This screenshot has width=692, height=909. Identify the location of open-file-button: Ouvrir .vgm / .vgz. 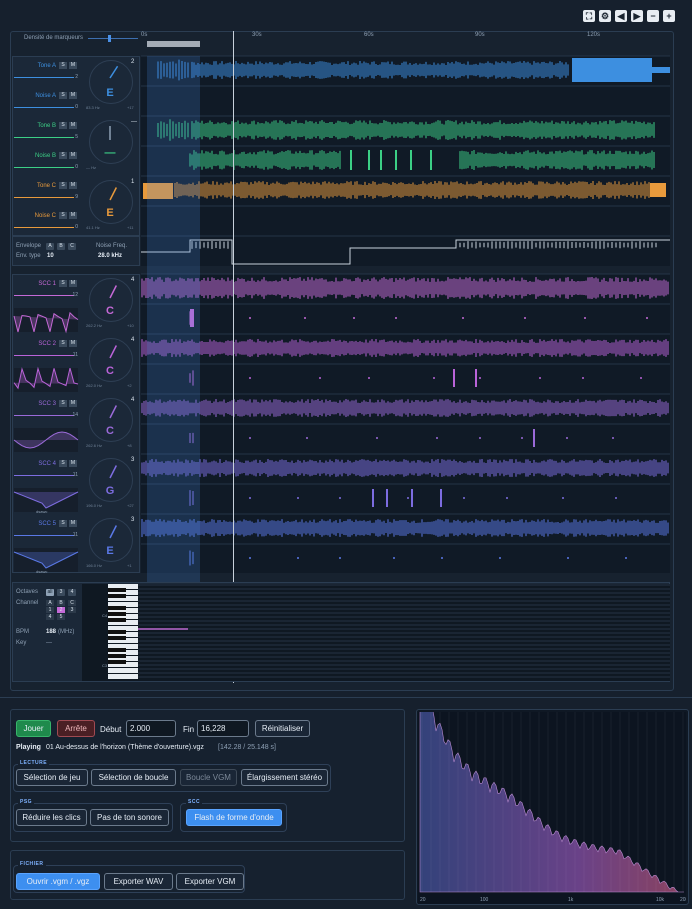
(58, 881).